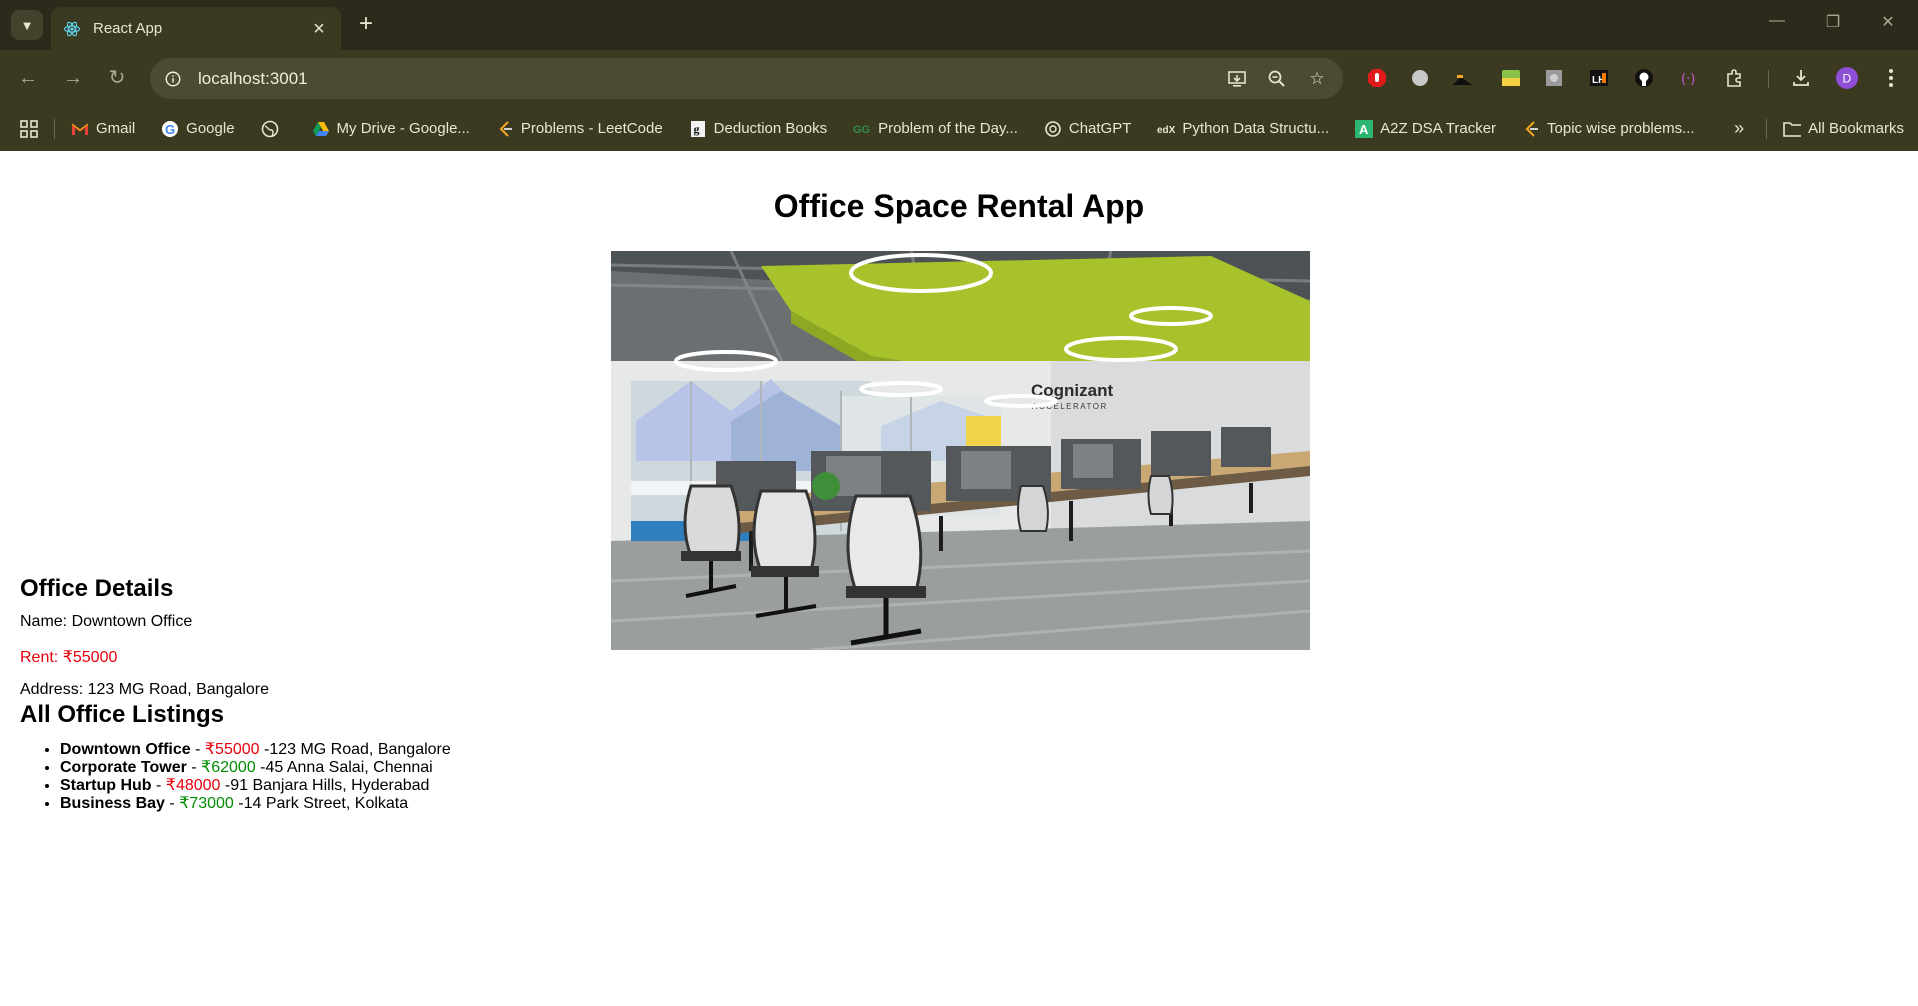  Describe the element at coordinates (106, 785) in the screenshot. I see `listing-name: Startup Hub` at that location.